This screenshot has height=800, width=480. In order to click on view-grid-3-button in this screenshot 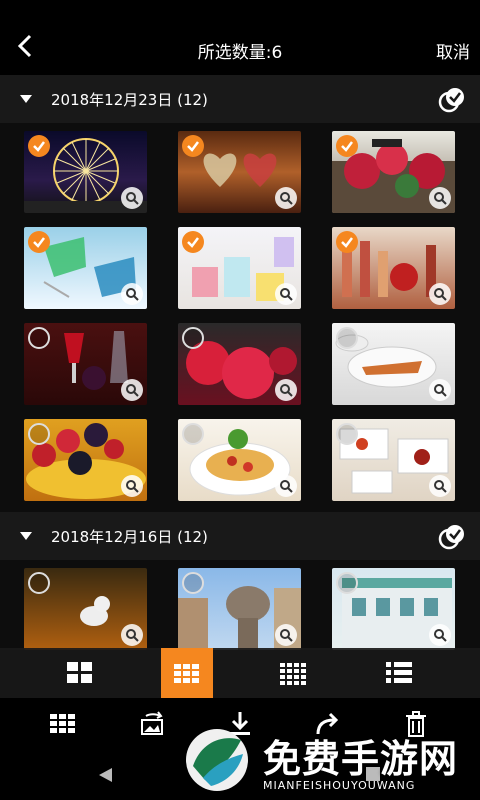, I will do `click(187, 673)`.